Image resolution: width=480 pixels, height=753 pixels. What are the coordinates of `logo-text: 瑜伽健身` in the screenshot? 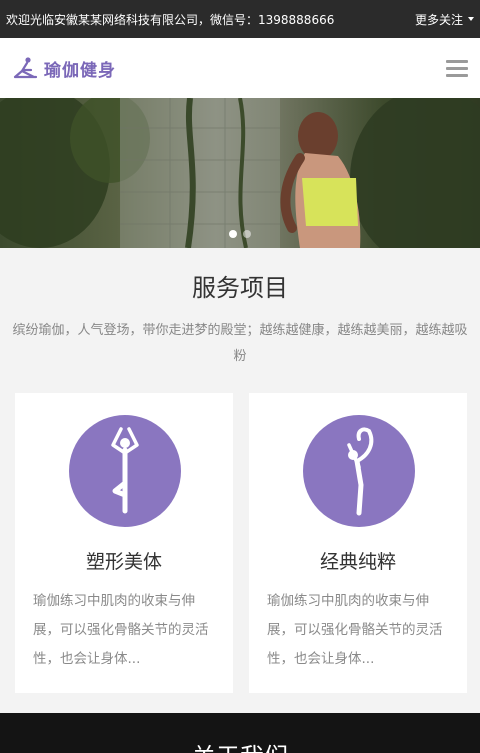 It's located at (80, 70).